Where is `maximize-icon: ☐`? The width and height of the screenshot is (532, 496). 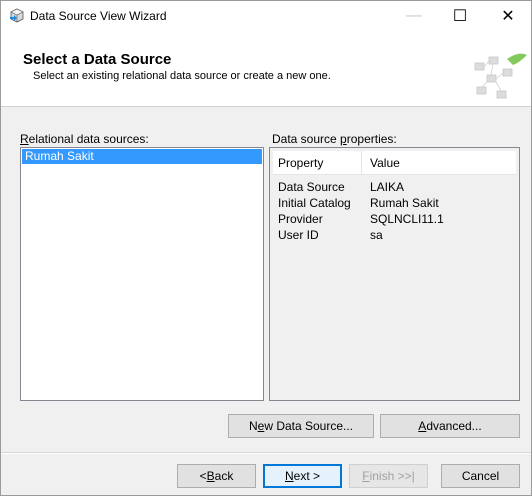 maximize-icon: ☐ is located at coordinates (460, 16).